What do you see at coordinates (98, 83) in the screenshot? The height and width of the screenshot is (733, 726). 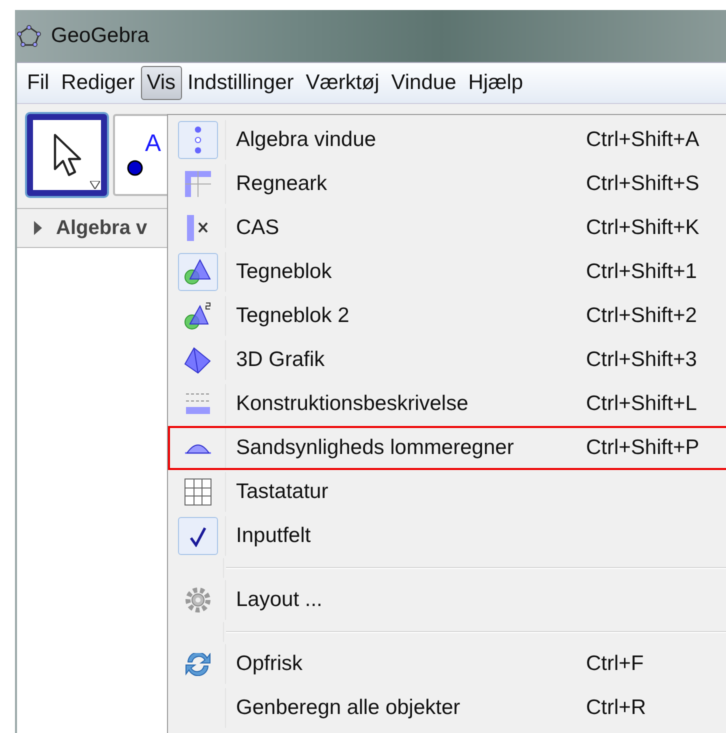 I see `menu-bar-item: Rediger` at bounding box center [98, 83].